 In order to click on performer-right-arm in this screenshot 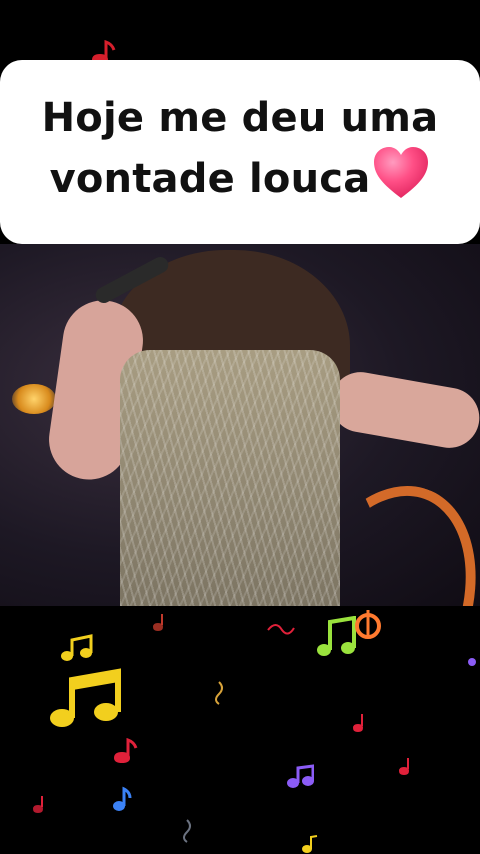, I will do `click(402, 410)`.